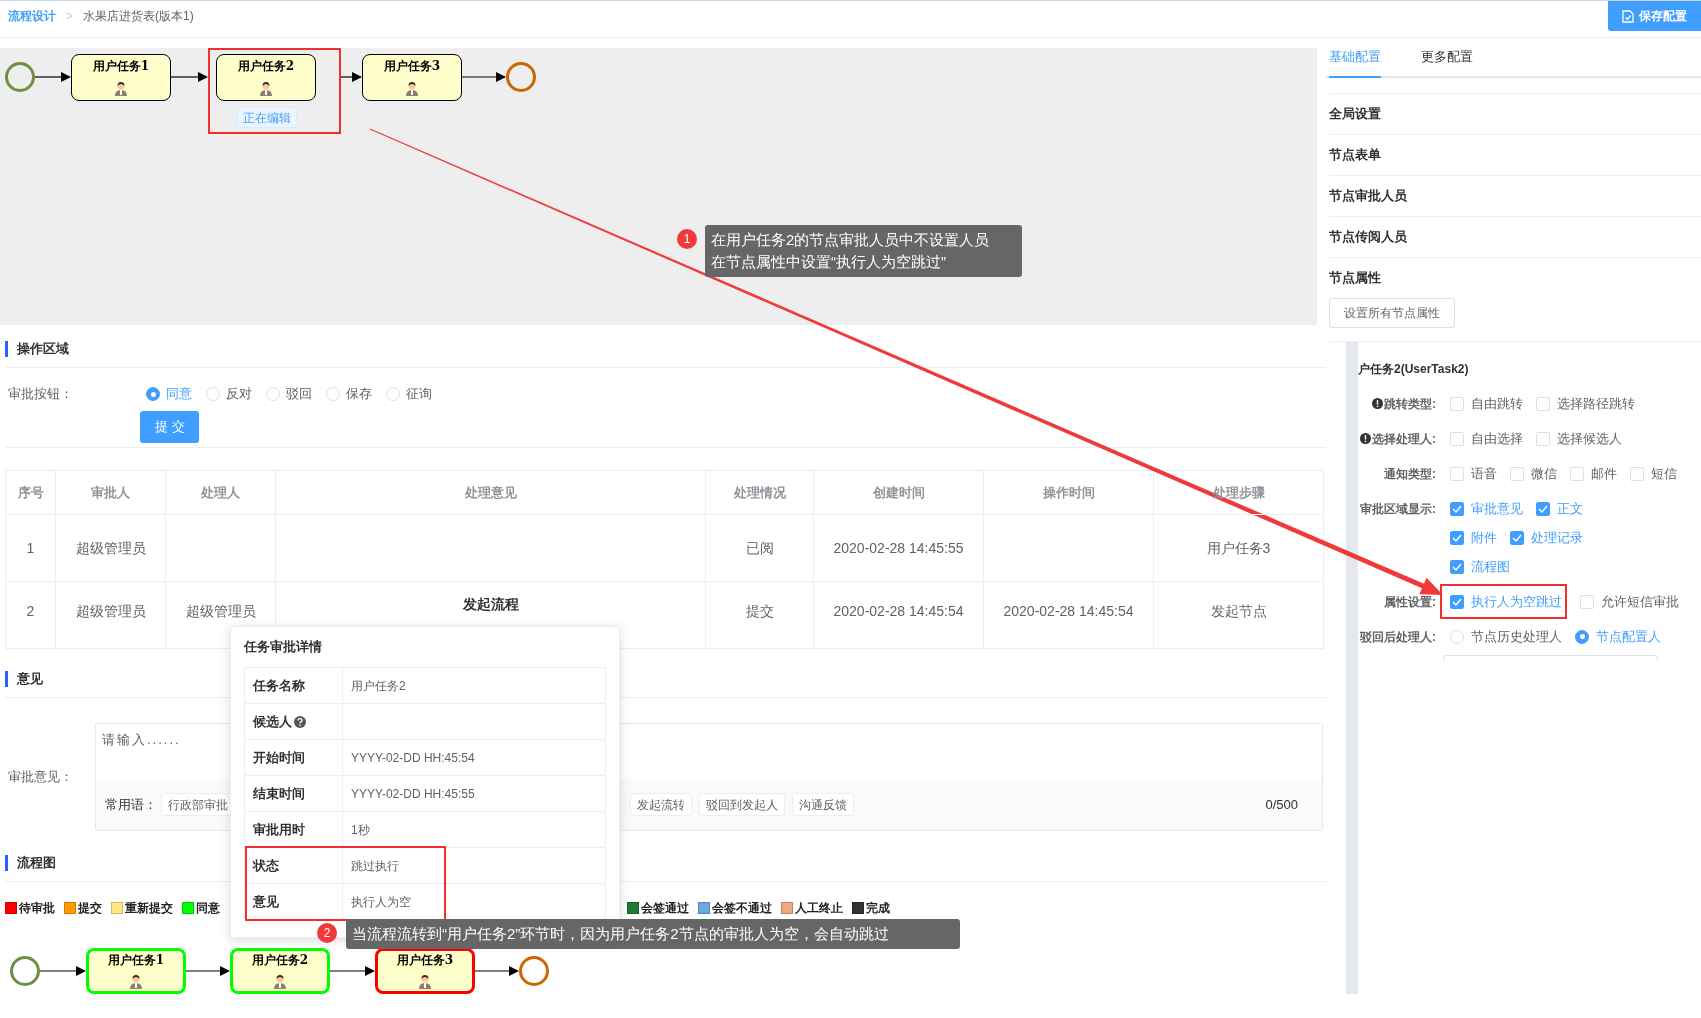  Describe the element at coordinates (823, 804) in the screenshot. I see `phrase-chip: 沟通反馈` at that location.